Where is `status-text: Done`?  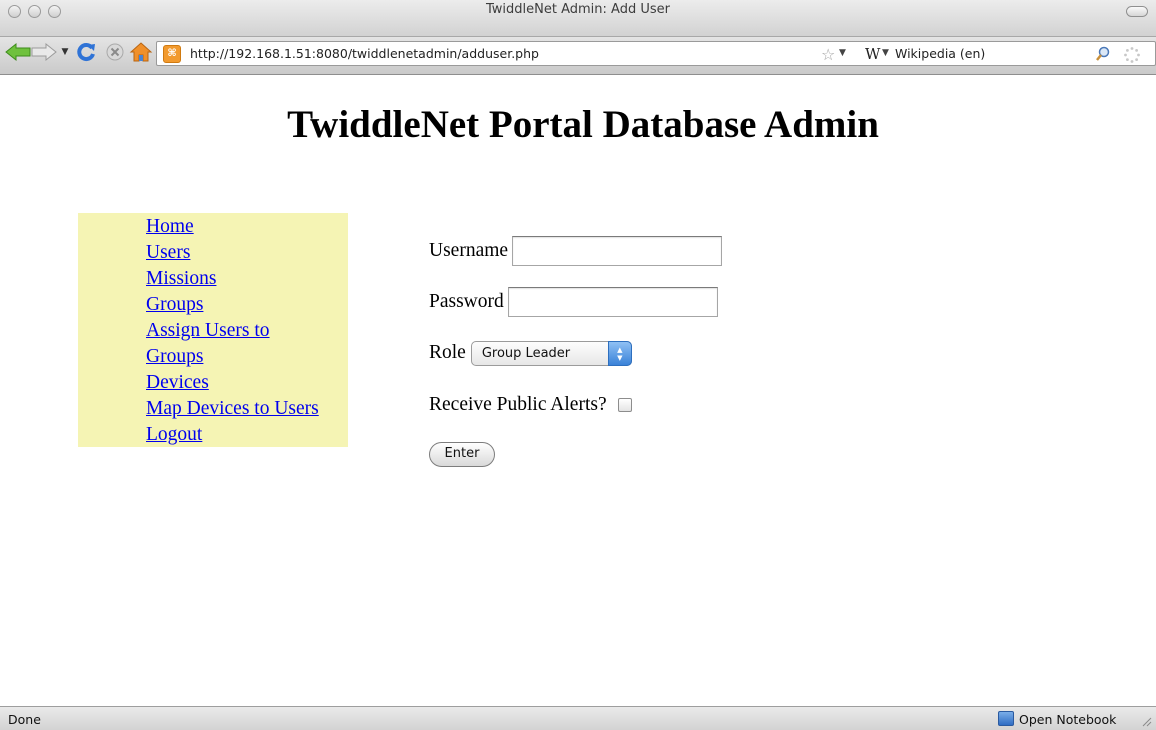 status-text: Done is located at coordinates (24, 719).